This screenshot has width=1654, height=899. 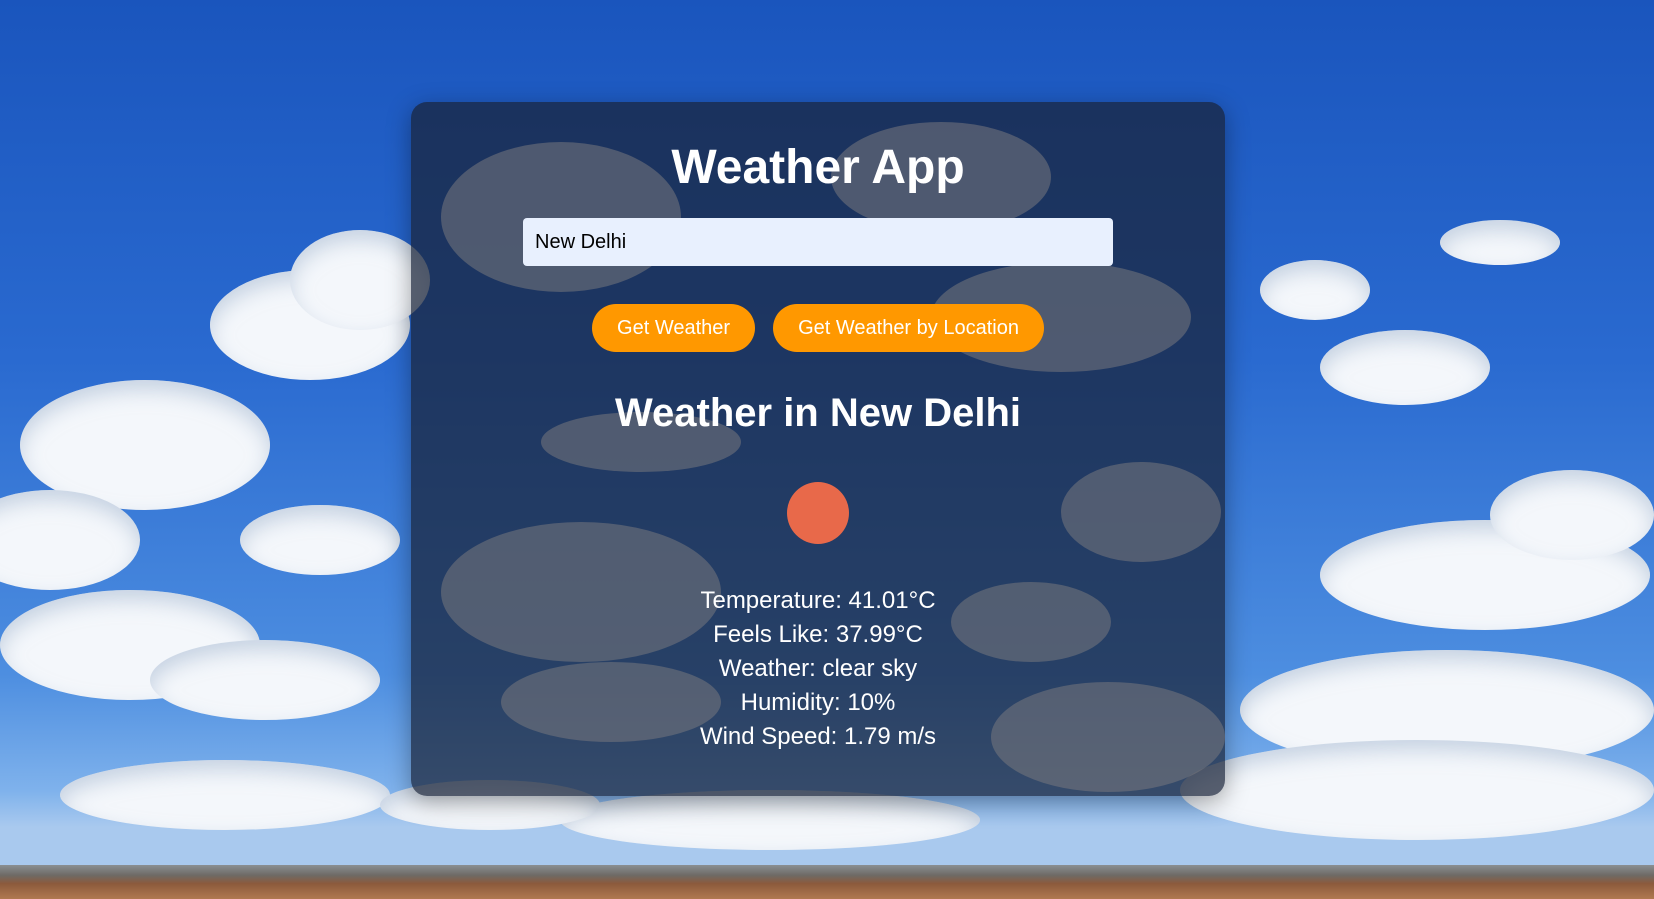 I want to click on city-search-input, so click(x=818, y=242).